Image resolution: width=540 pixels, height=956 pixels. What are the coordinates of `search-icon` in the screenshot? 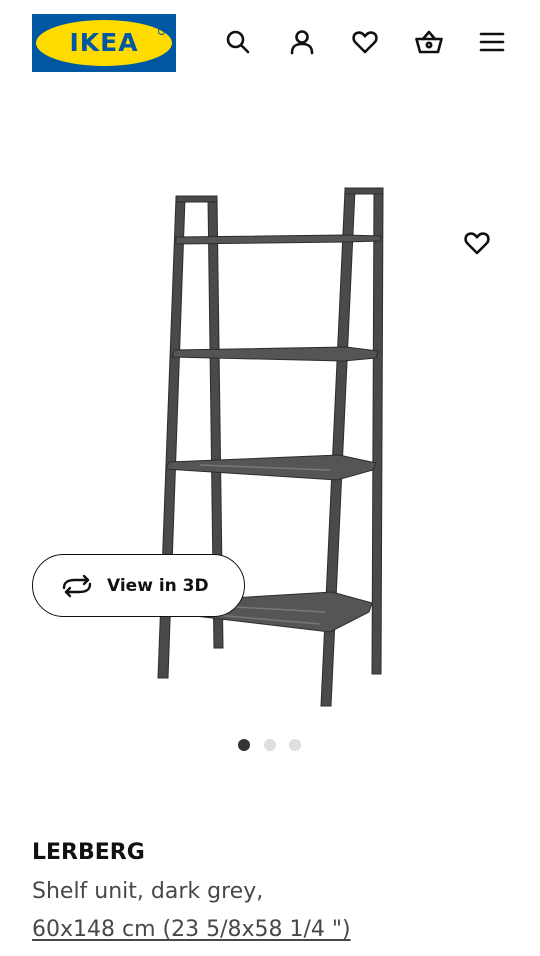 It's located at (238, 42).